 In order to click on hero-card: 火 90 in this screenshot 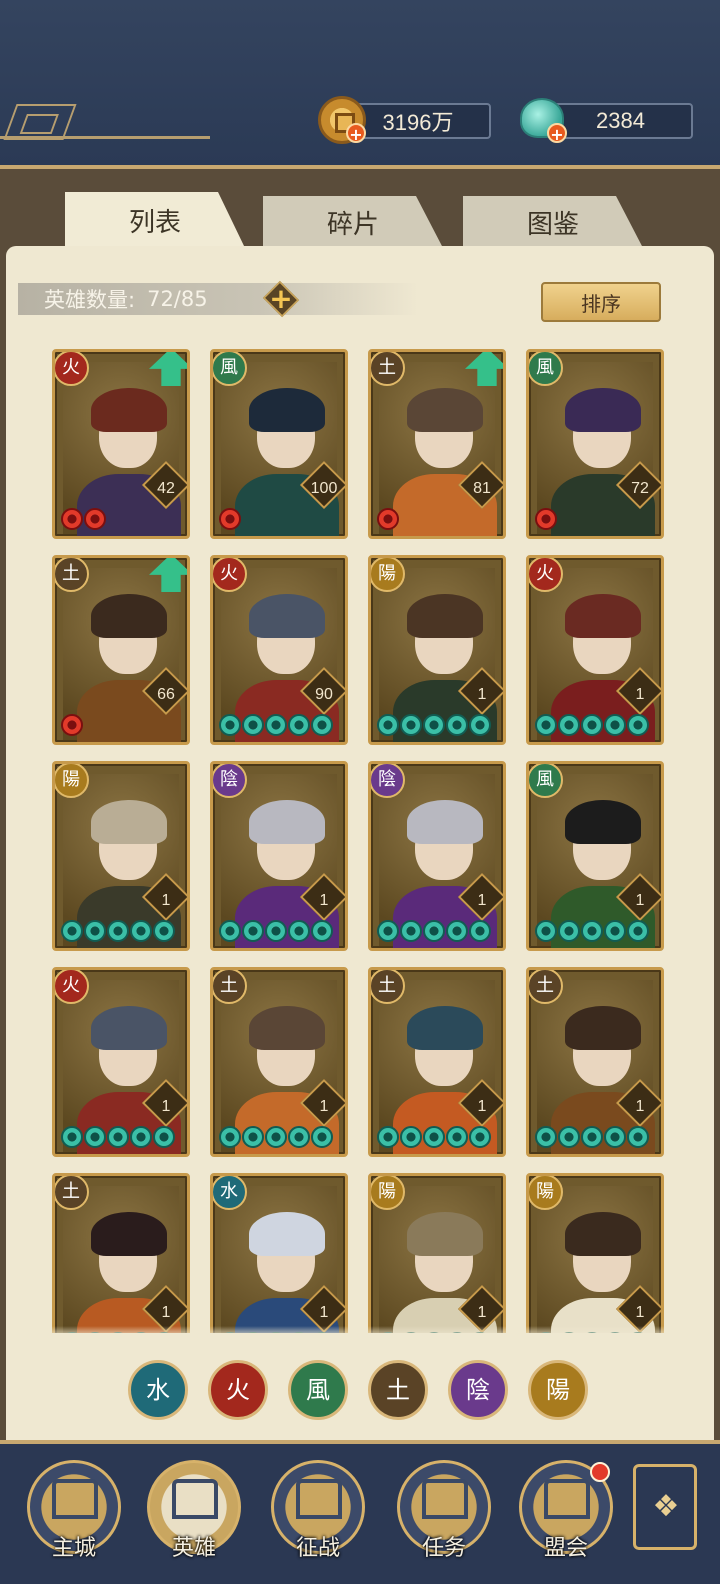, I will do `click(279, 650)`.